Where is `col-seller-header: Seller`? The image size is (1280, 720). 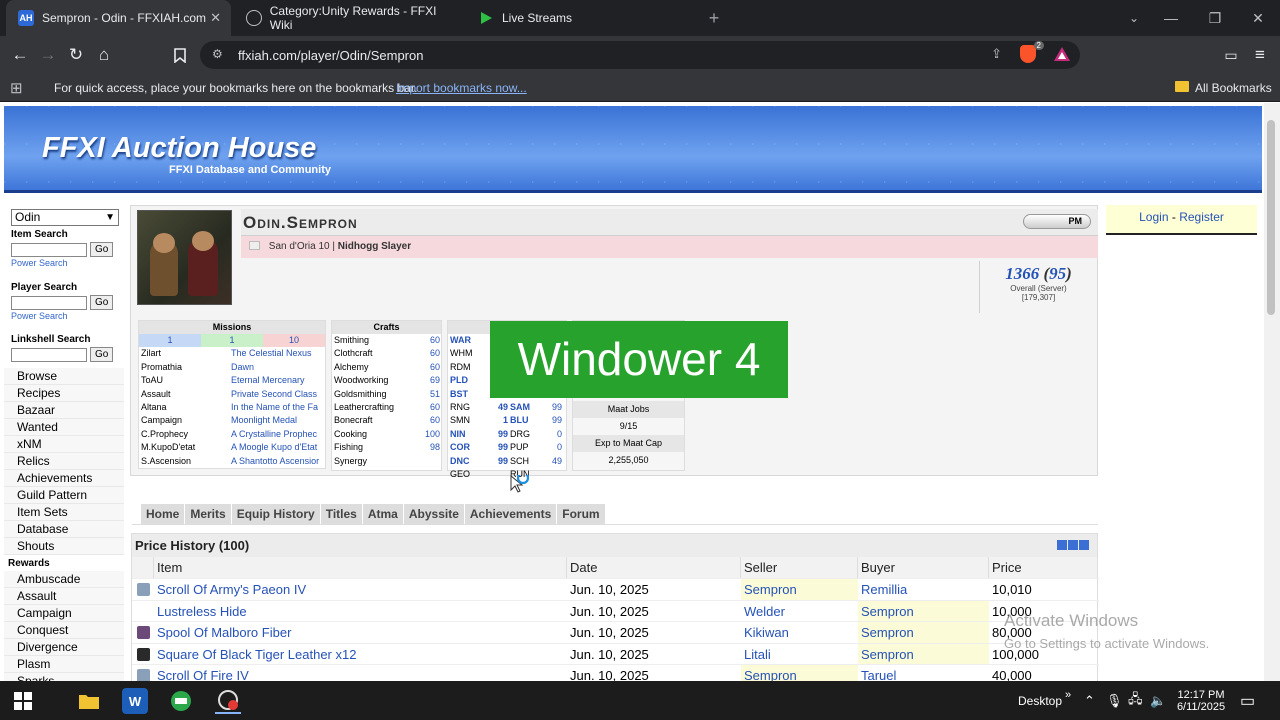
col-seller-header: Seller is located at coordinates (799, 567).